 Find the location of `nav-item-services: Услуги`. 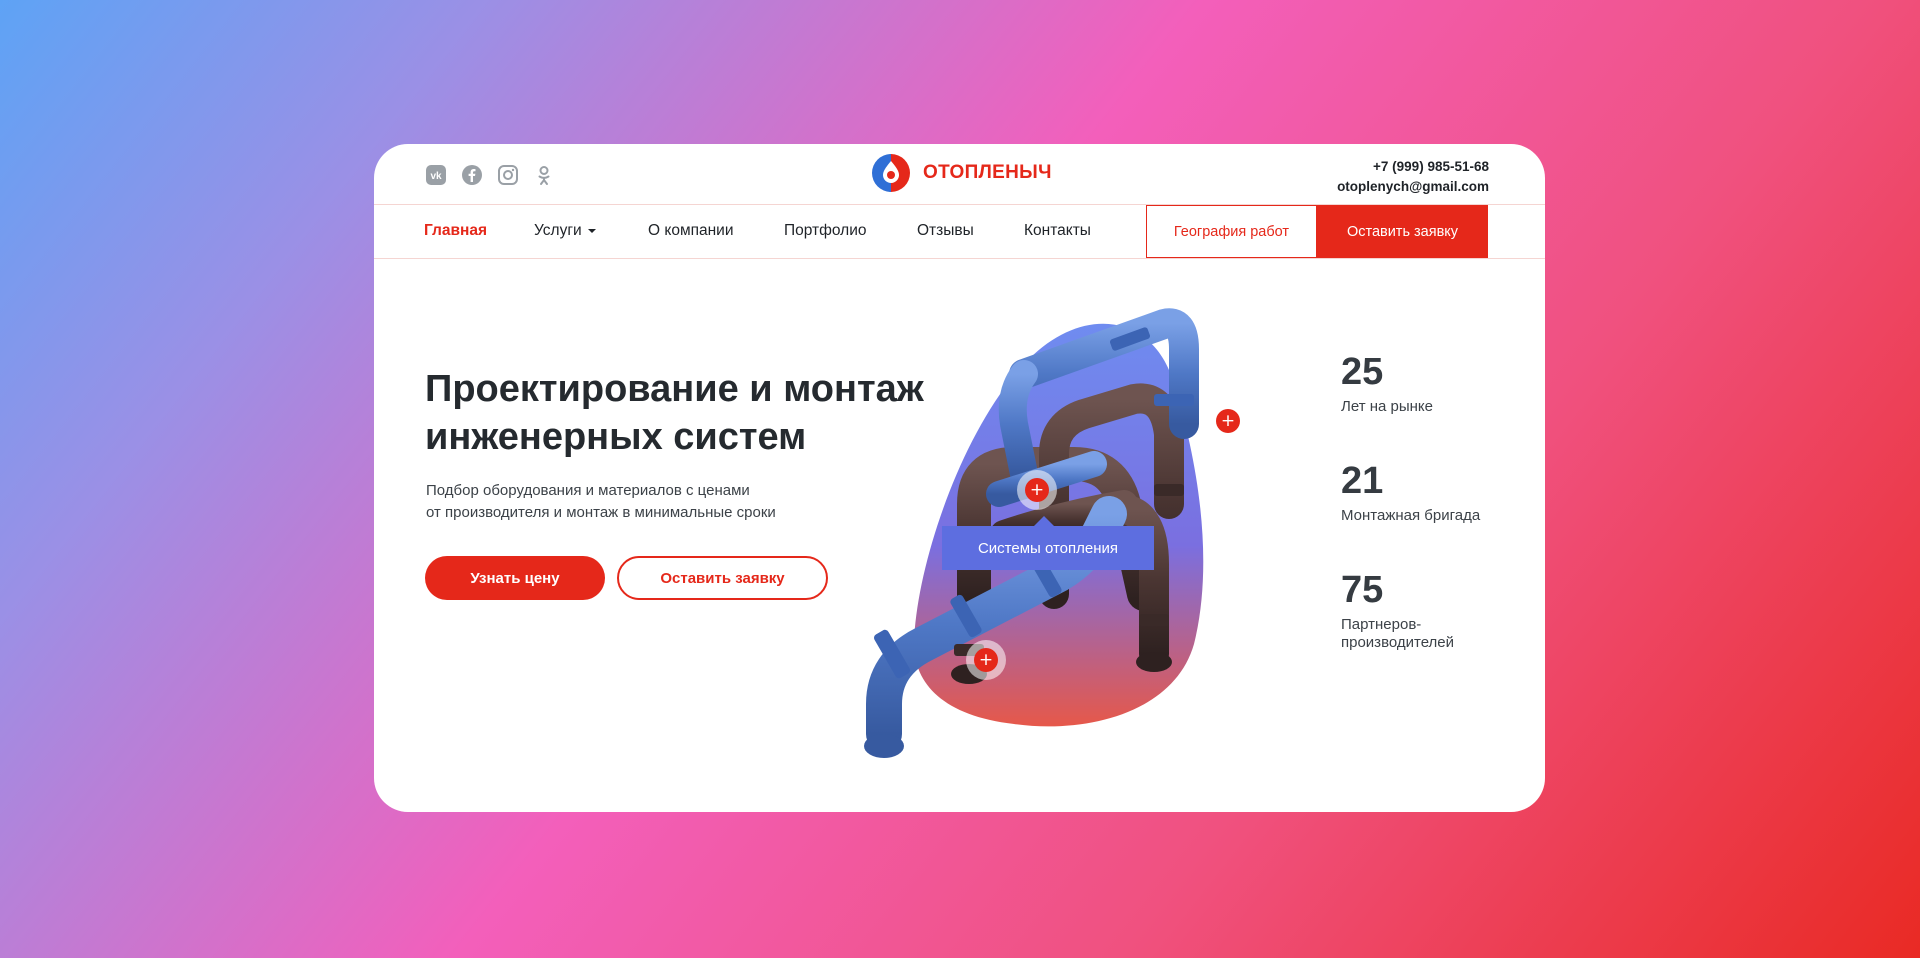

nav-item-services: Услуги is located at coordinates (565, 231).